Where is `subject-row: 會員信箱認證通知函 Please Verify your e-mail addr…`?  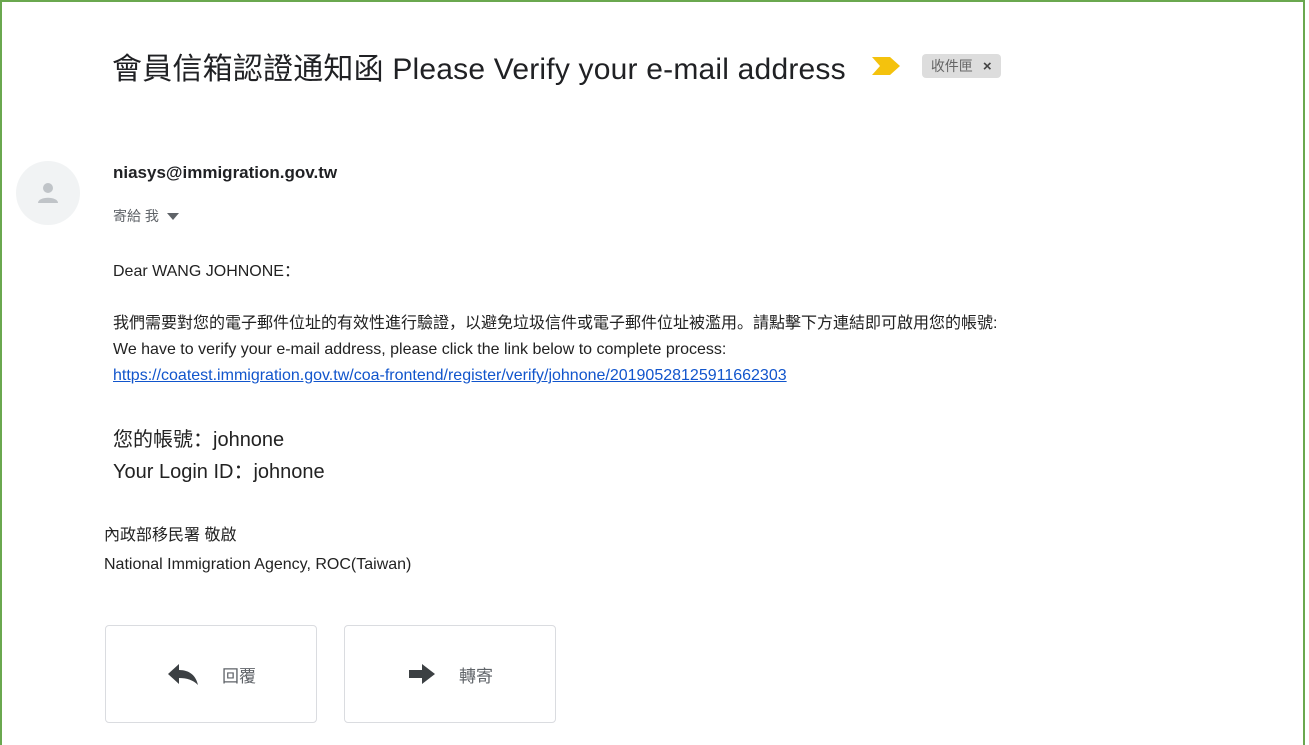
subject-row: 會員信箱認證通知函 Please Verify your e-mail addr… is located at coordinates (556, 66).